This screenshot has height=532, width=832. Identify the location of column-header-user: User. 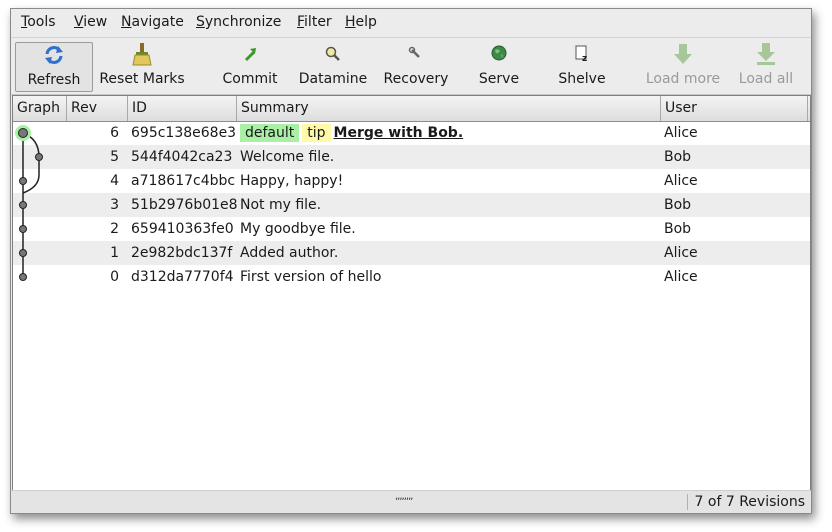
(734, 108).